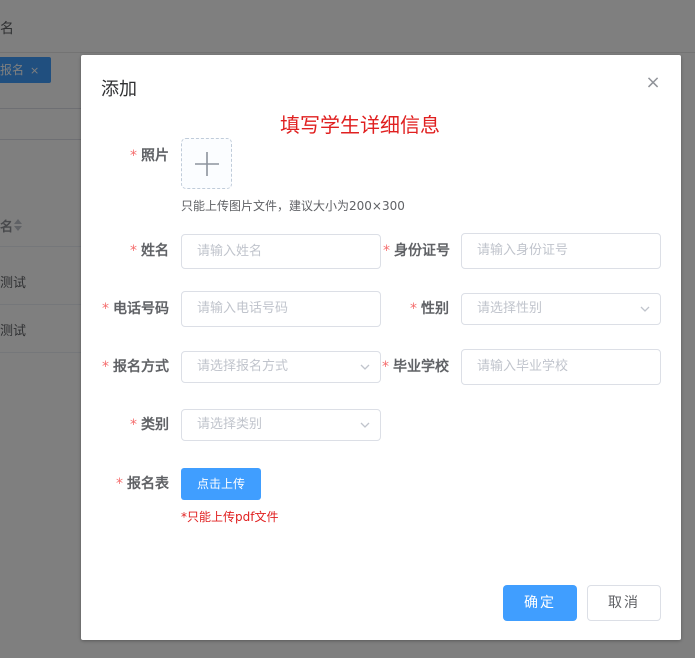 The height and width of the screenshot is (658, 695). What do you see at coordinates (230, 251) in the screenshot?
I see `name-placeholder: 请输入姓名` at bounding box center [230, 251].